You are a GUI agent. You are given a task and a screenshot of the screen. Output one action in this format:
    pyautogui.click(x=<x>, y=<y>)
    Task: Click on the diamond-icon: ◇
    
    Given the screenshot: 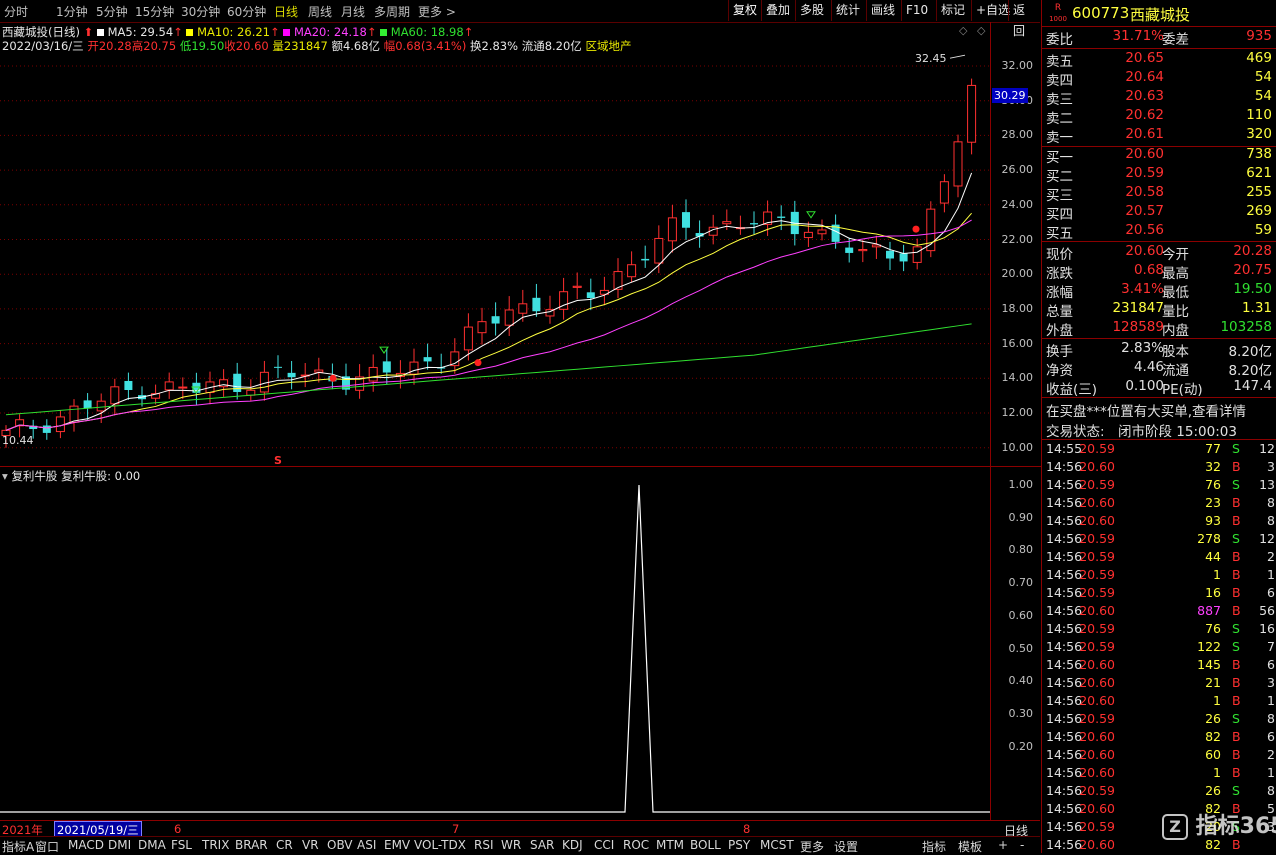 What is the action you would take?
    pyautogui.click(x=963, y=30)
    